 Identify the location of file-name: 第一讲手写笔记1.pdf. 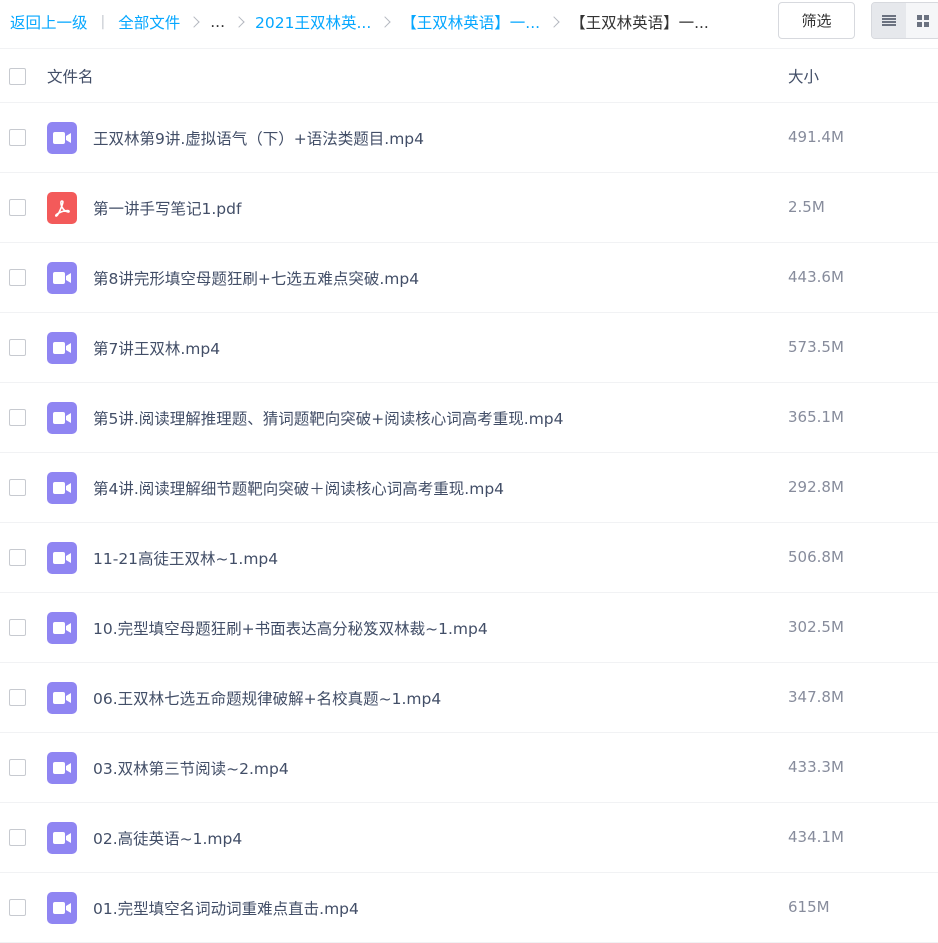
(167, 208).